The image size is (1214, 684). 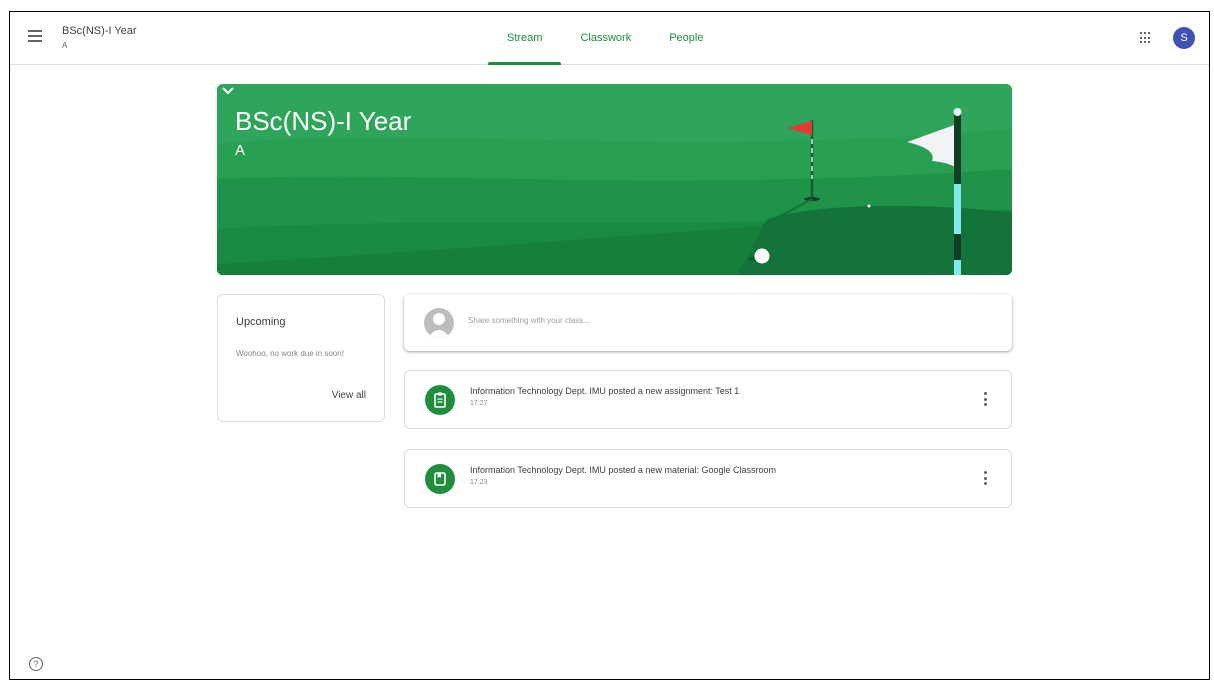 What do you see at coordinates (99, 31) in the screenshot?
I see `class-title: BSc(NS)-I Year` at bounding box center [99, 31].